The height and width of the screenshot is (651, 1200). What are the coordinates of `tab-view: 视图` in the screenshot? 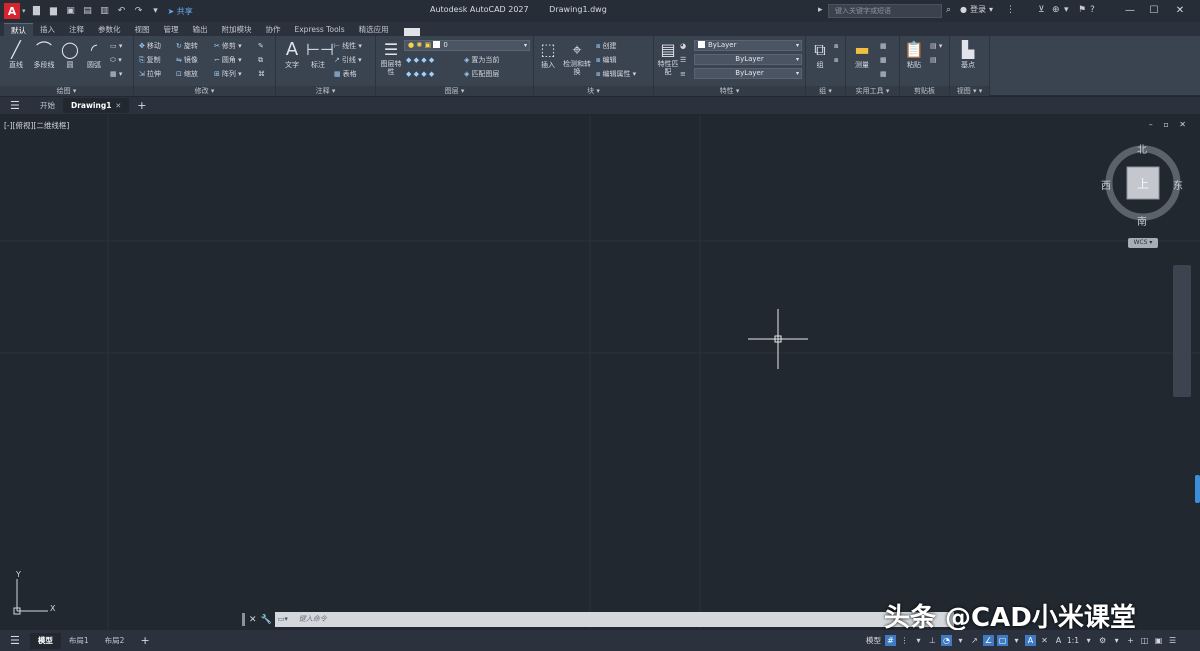 It's located at (142, 29).